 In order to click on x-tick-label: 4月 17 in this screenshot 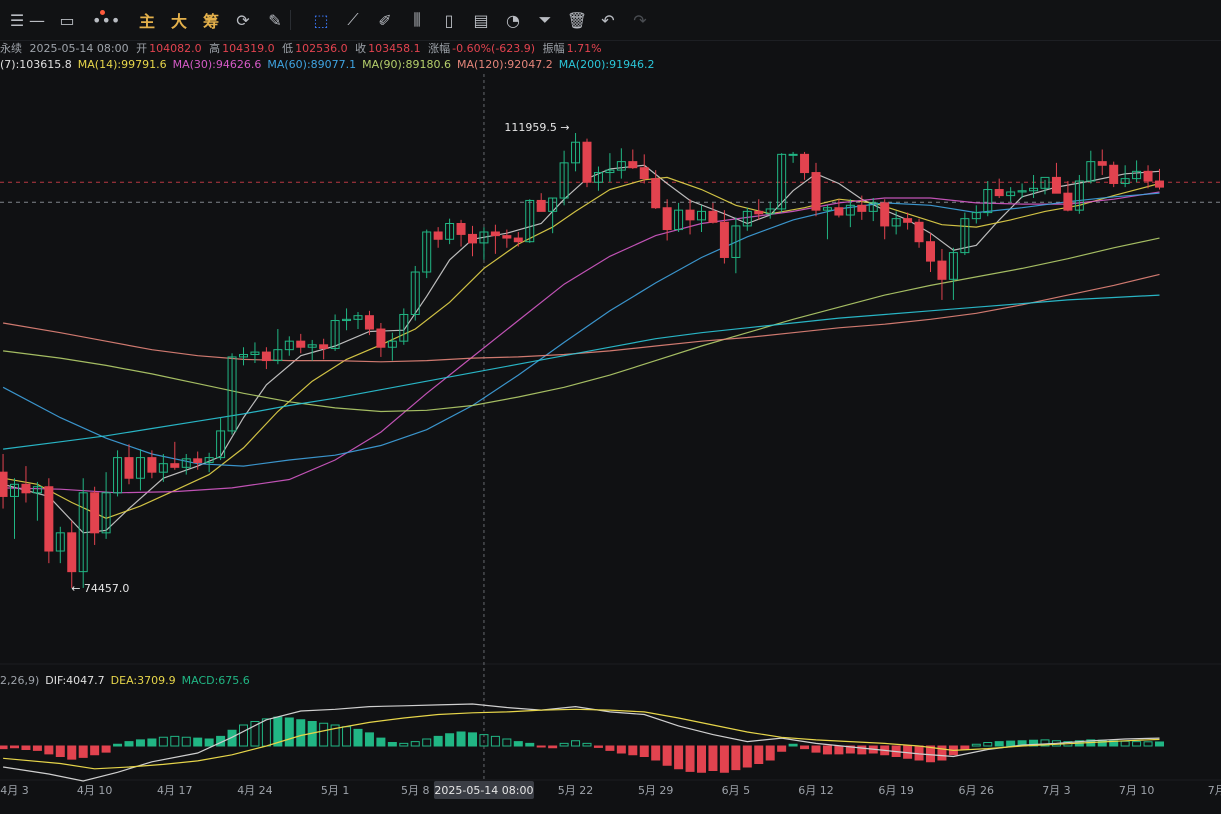, I will do `click(175, 790)`.